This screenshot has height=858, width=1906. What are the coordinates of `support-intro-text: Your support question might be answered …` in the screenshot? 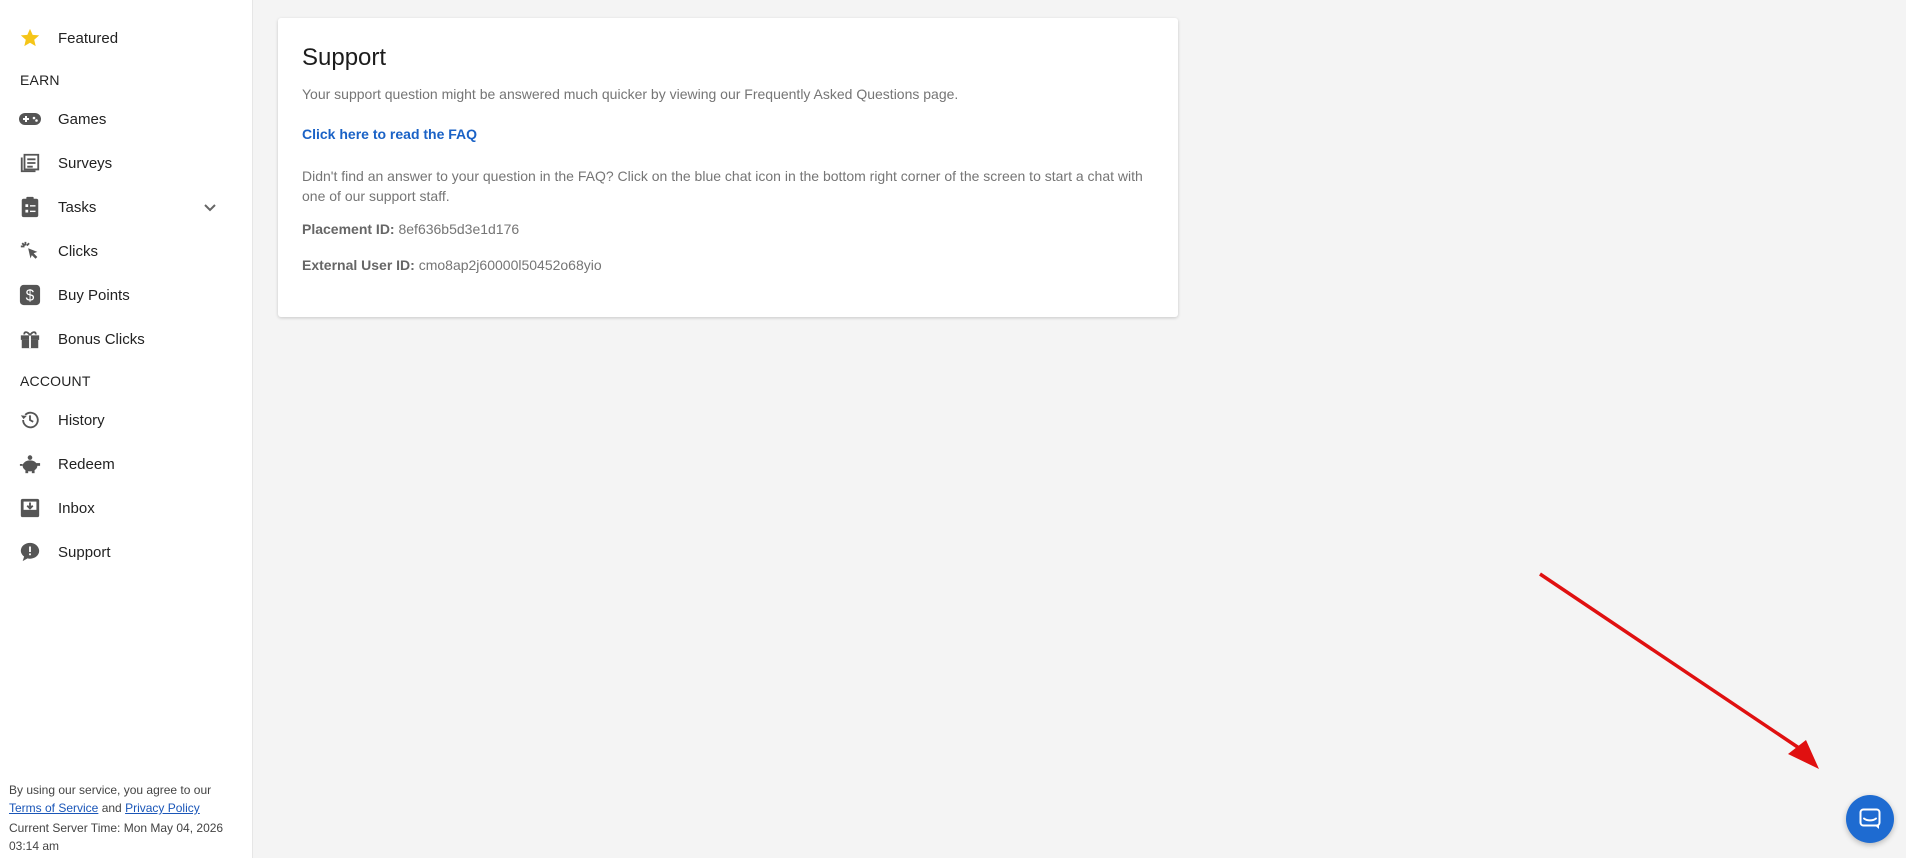 It's located at (630, 94).